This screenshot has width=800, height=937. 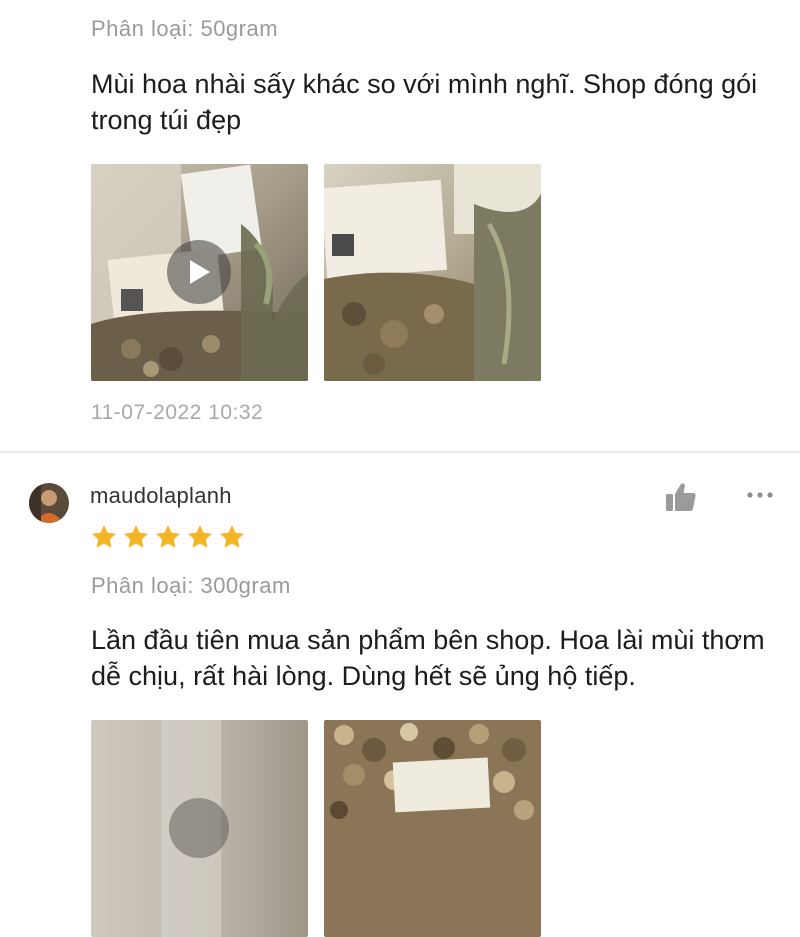 What do you see at coordinates (49, 503) in the screenshot?
I see `avatar` at bounding box center [49, 503].